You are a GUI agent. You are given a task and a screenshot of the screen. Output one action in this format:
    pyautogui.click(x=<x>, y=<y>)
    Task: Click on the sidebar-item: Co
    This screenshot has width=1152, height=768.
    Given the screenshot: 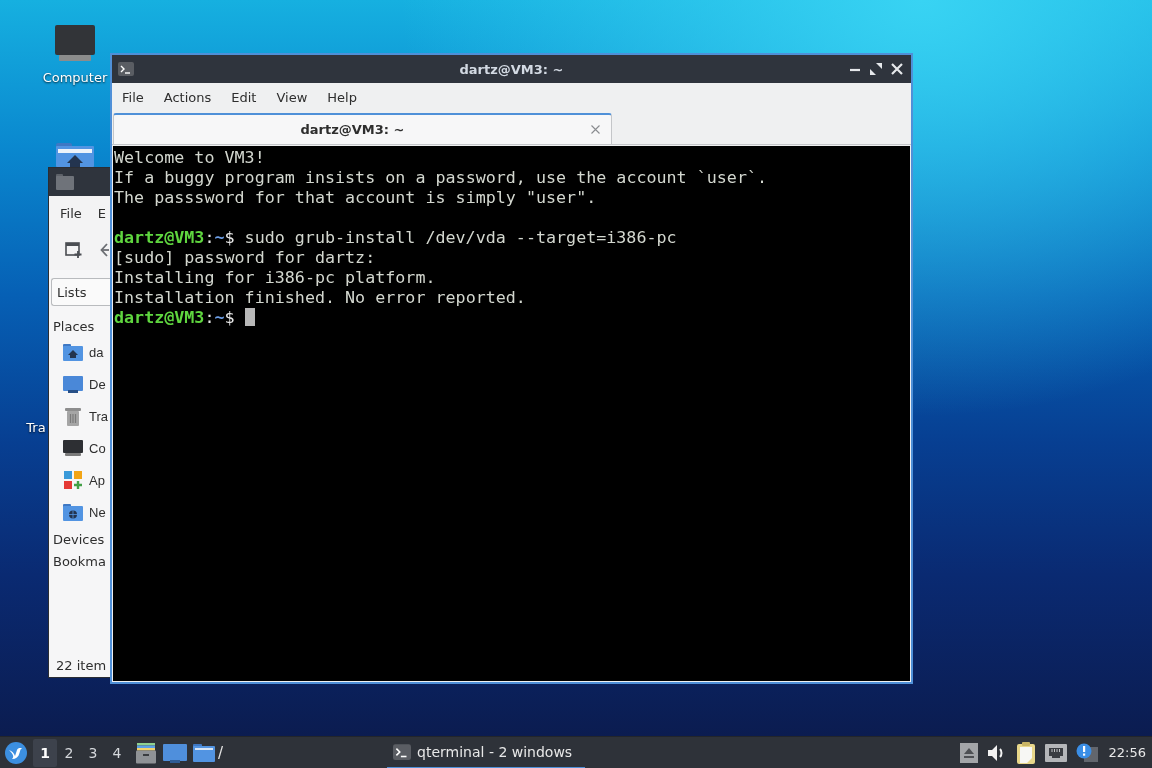 What is the action you would take?
    pyautogui.click(x=79, y=448)
    